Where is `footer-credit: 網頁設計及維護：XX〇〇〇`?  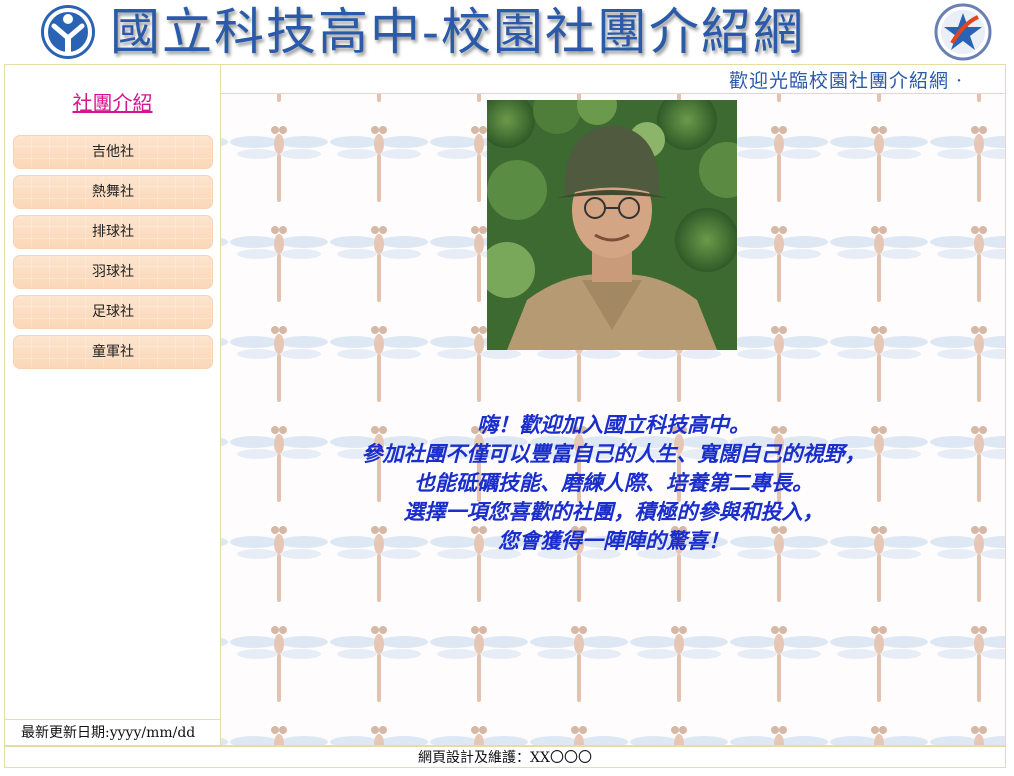 footer-credit: 網頁設計及維護：XX〇〇〇 is located at coordinates (505, 758).